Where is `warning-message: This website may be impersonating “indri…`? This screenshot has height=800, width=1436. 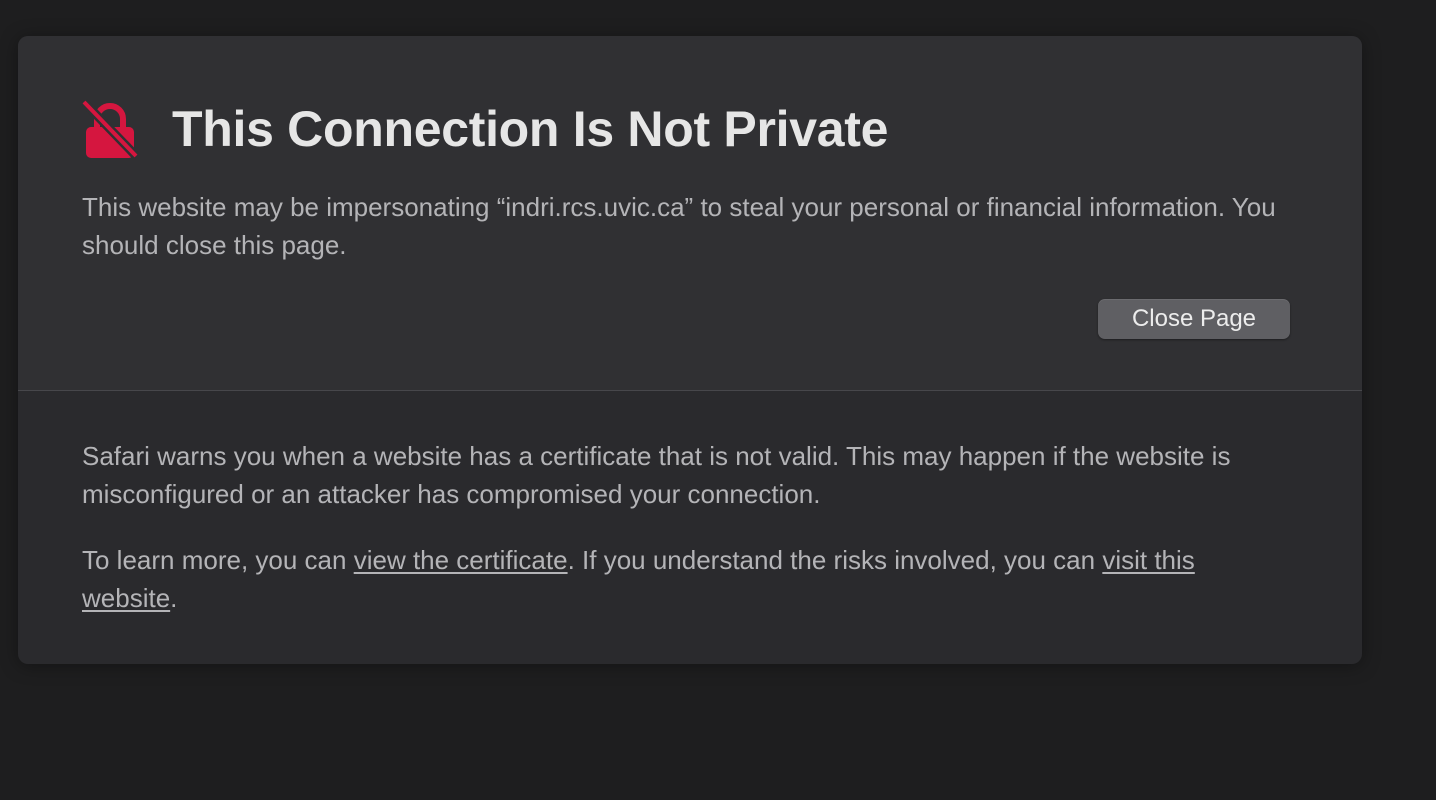 warning-message: This website may be impersonating “indri… is located at coordinates (679, 226).